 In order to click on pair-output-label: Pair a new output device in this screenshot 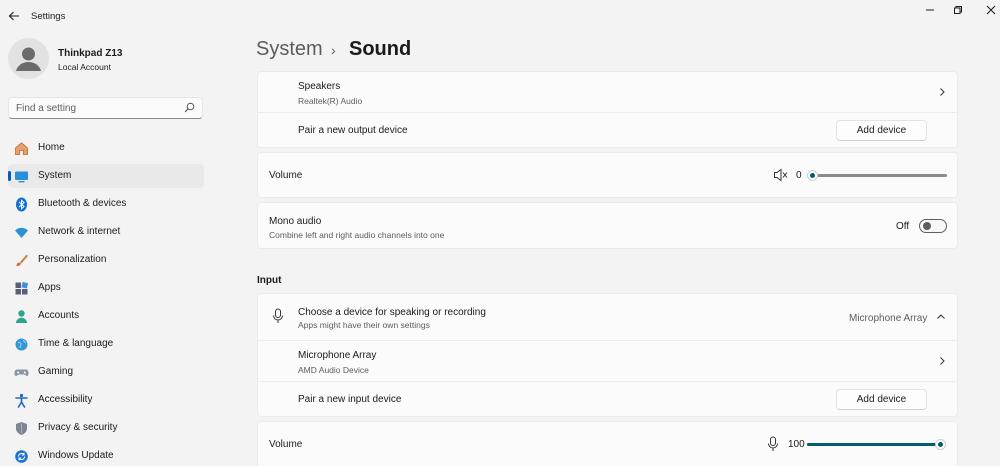, I will do `click(353, 130)`.